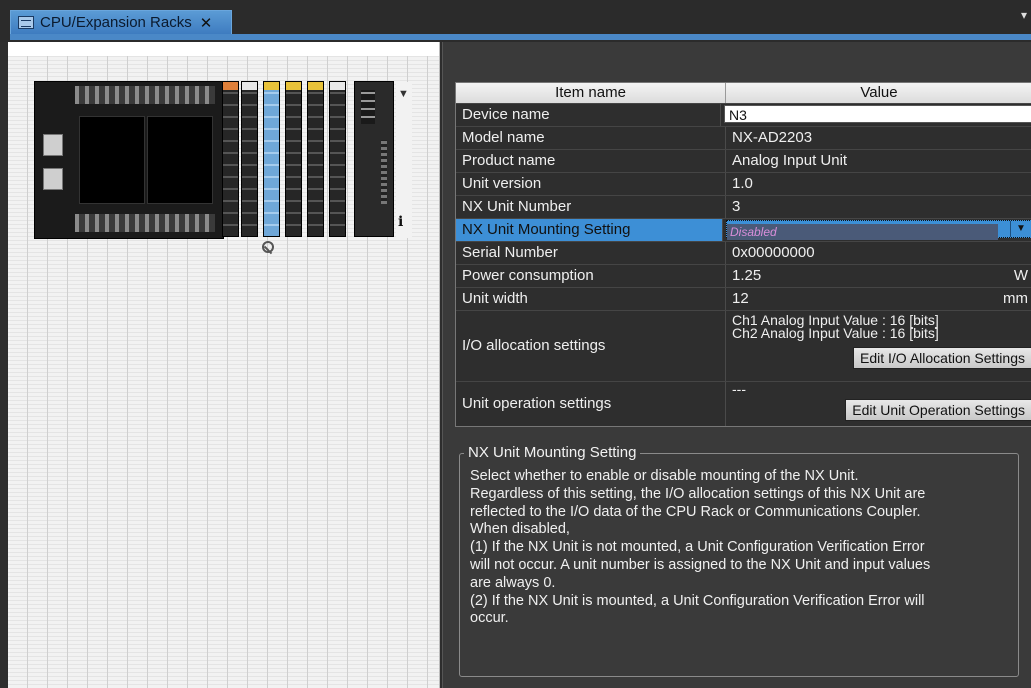 This screenshot has height=688, width=1031. Describe the element at coordinates (180, 160) in the screenshot. I see `cpu-cover-right` at that location.